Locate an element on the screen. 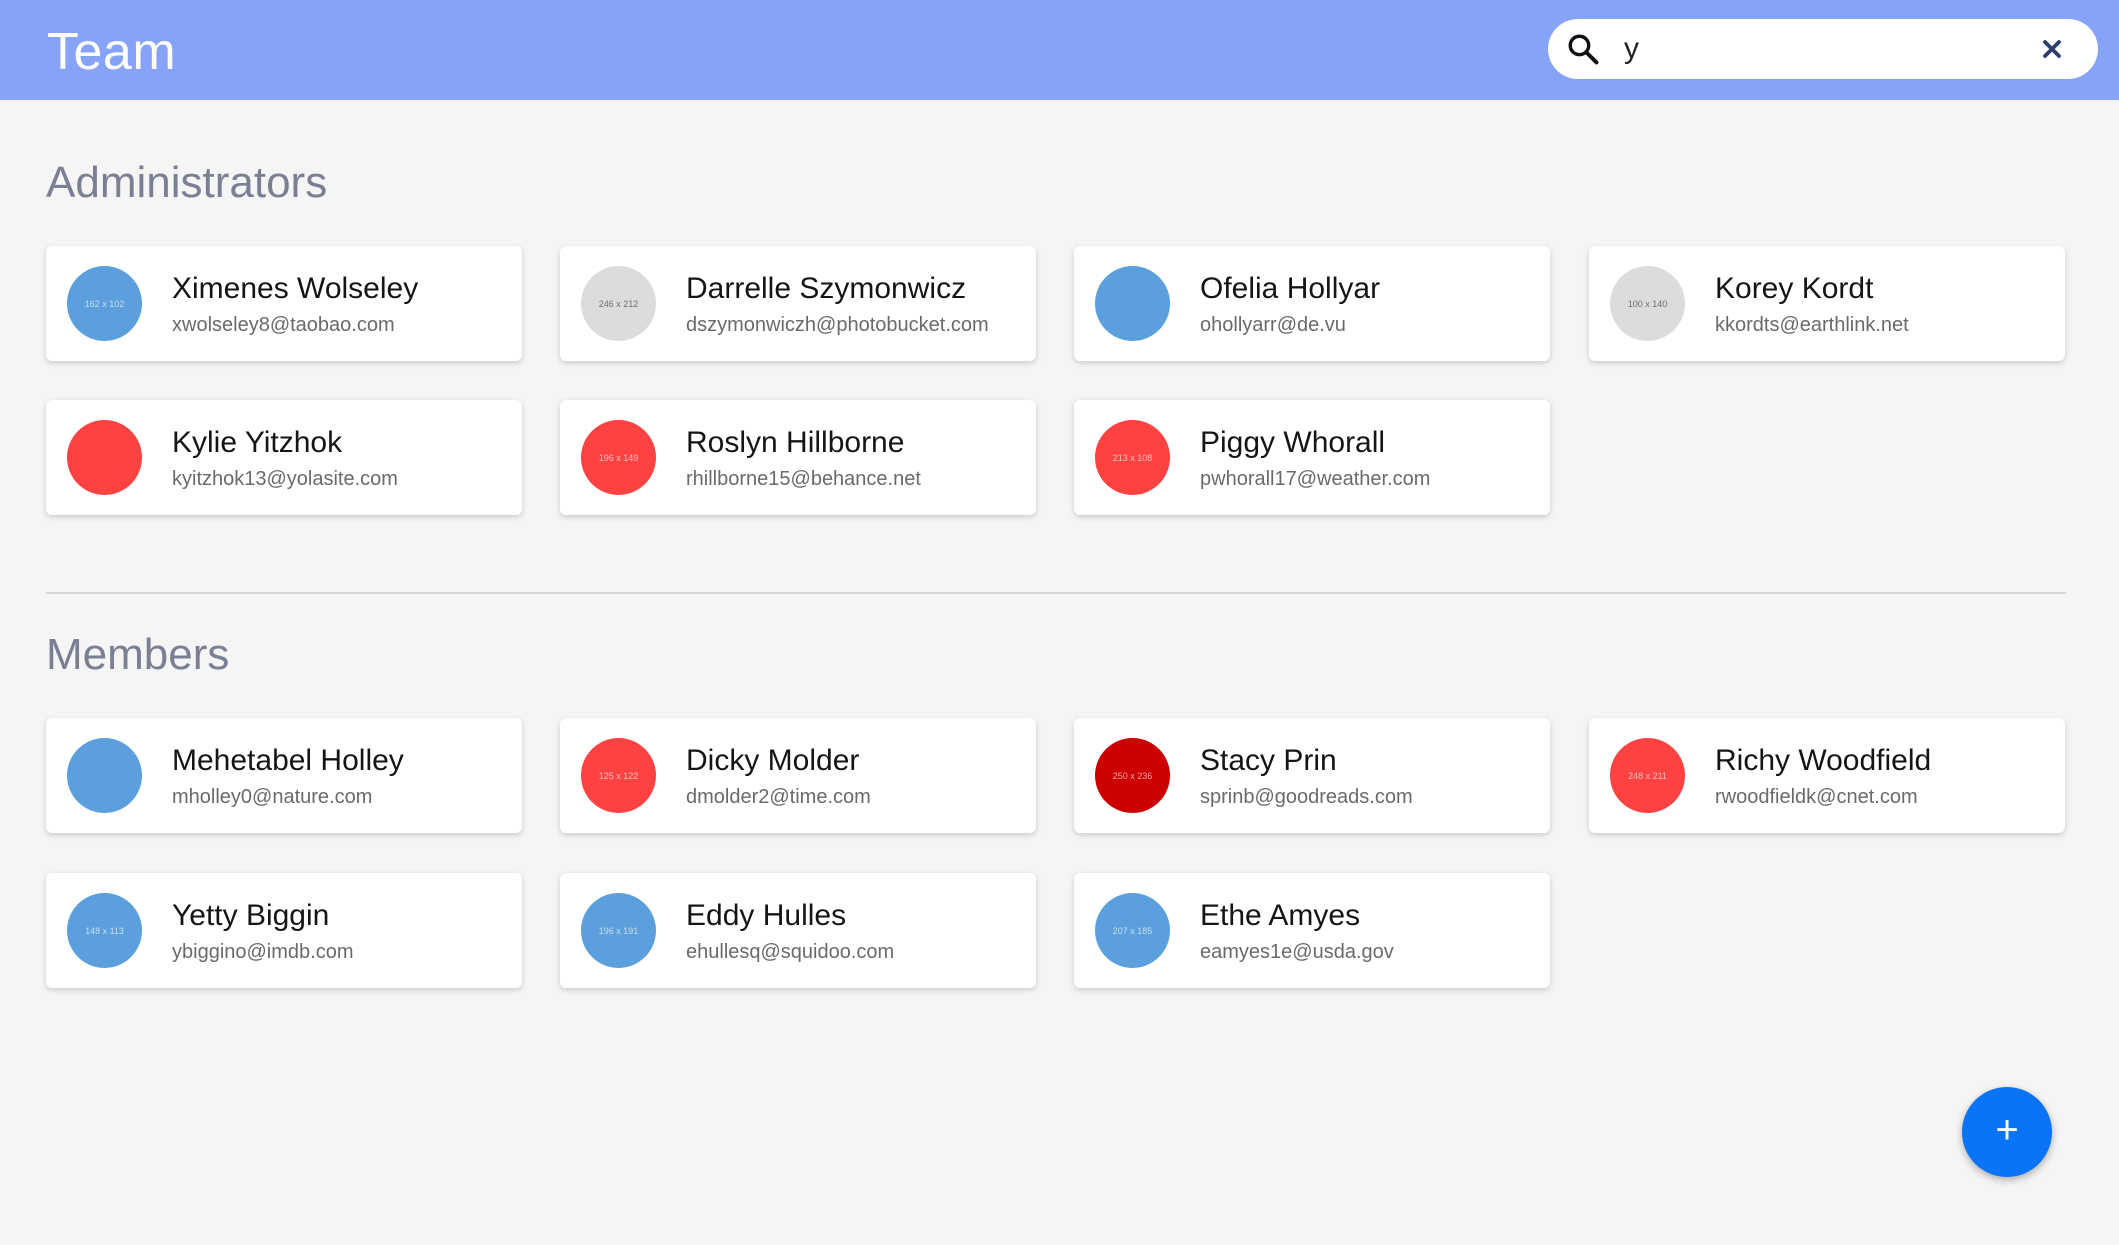  avatar: 125 x 122 is located at coordinates (618, 775).